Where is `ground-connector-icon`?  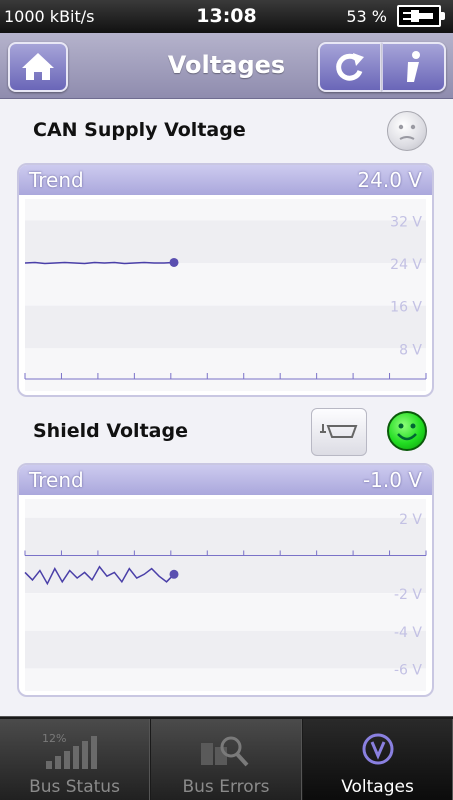
ground-connector-icon is located at coordinates (339, 431).